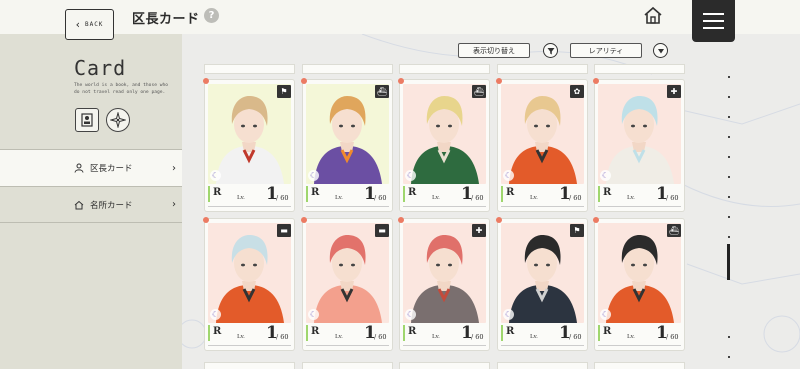 The width and height of the screenshot is (800, 369). Describe the element at coordinates (577, 91) in the screenshot. I see `leaf-icon: ✿` at that location.